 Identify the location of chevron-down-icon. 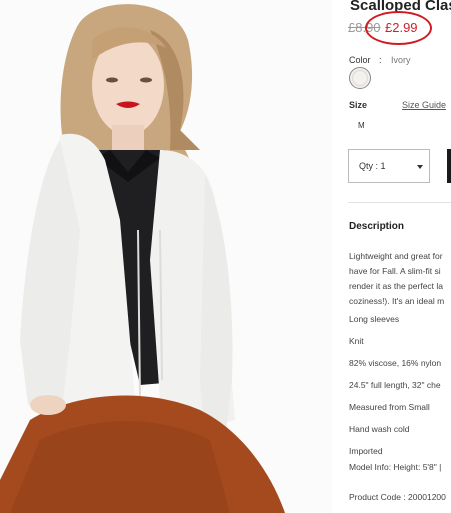
(420, 167).